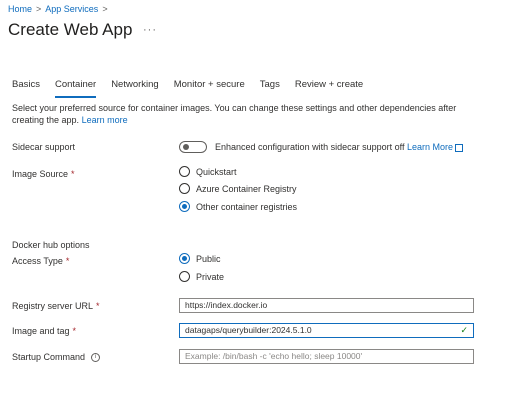  Describe the element at coordinates (105, 120) in the screenshot. I see `learn-more-link: Learn more` at that location.